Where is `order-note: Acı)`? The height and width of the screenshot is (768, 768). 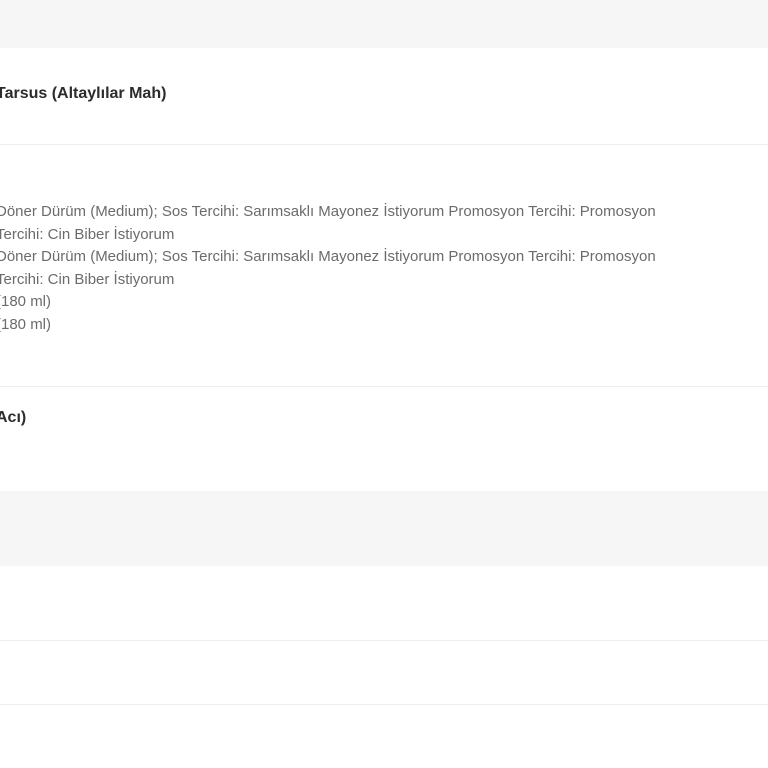
order-note: Acı) is located at coordinates (13, 417).